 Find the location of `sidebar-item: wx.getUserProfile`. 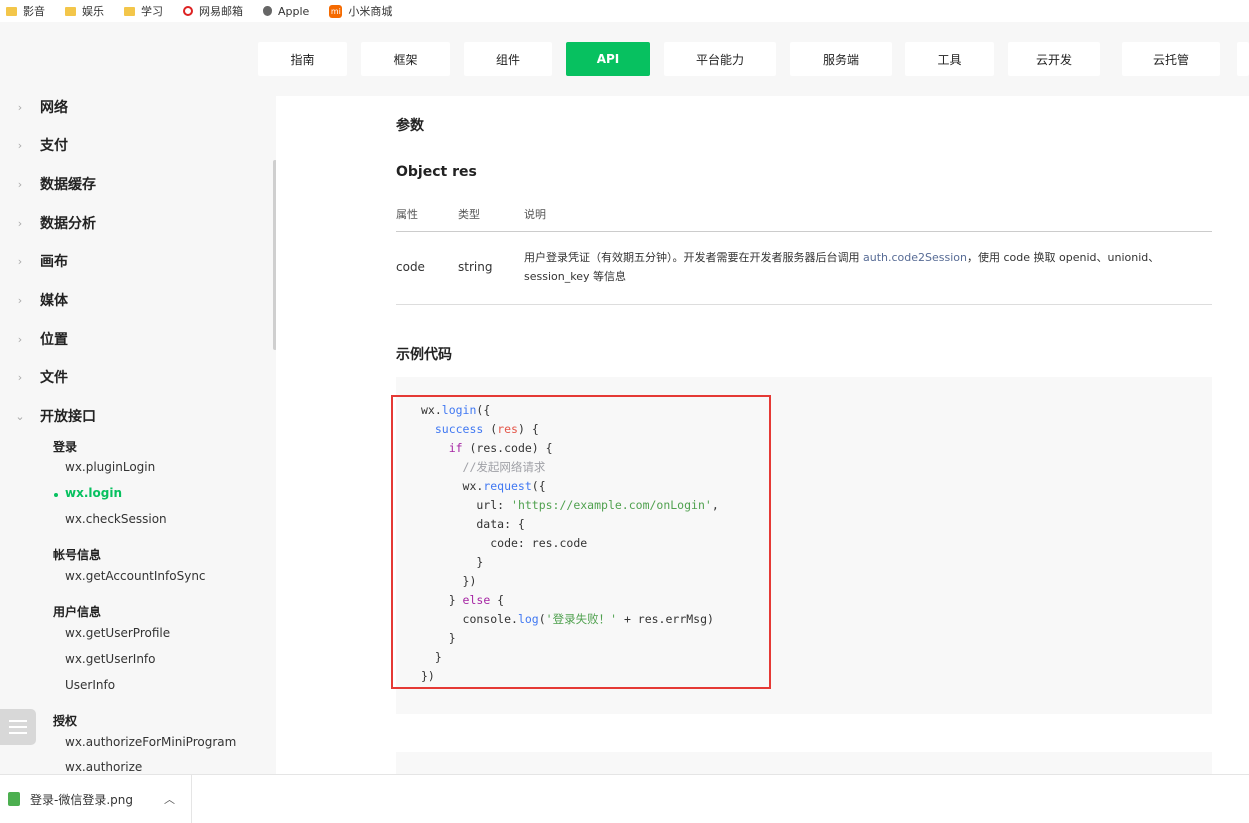

sidebar-item: wx.getUserProfile is located at coordinates (117, 633).